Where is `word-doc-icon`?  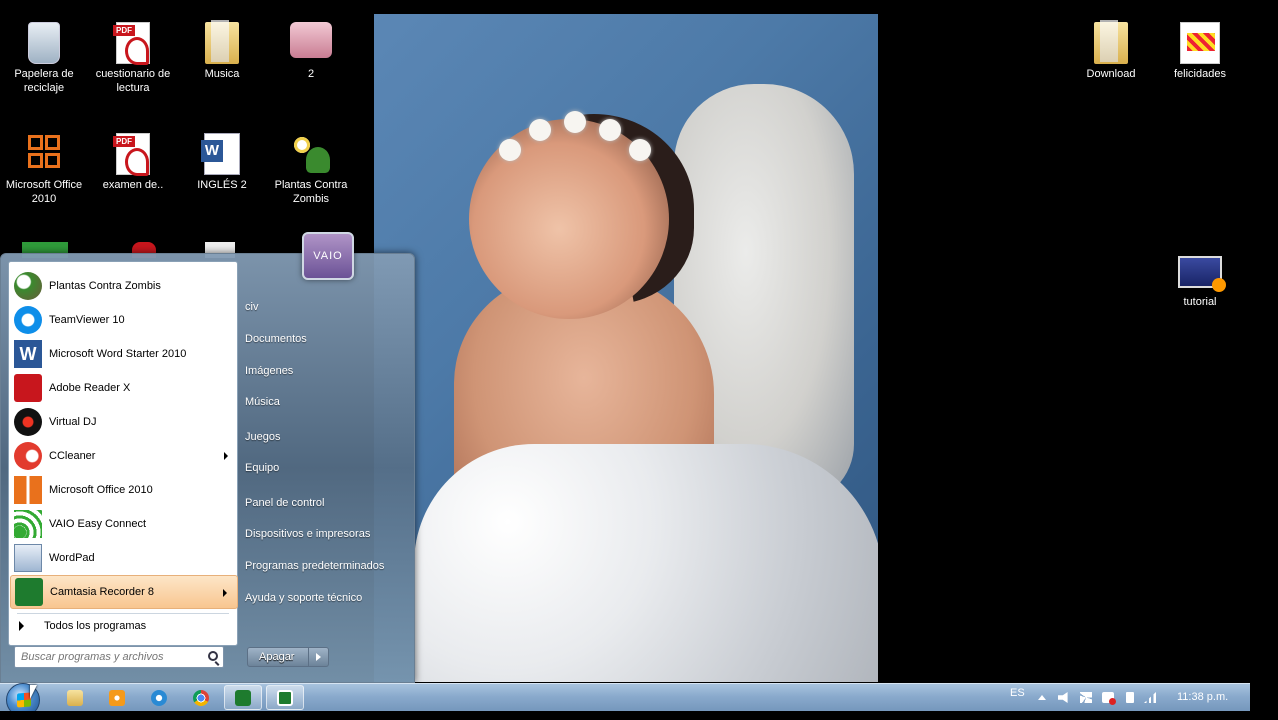
word-doc-icon is located at coordinates (220, 154).